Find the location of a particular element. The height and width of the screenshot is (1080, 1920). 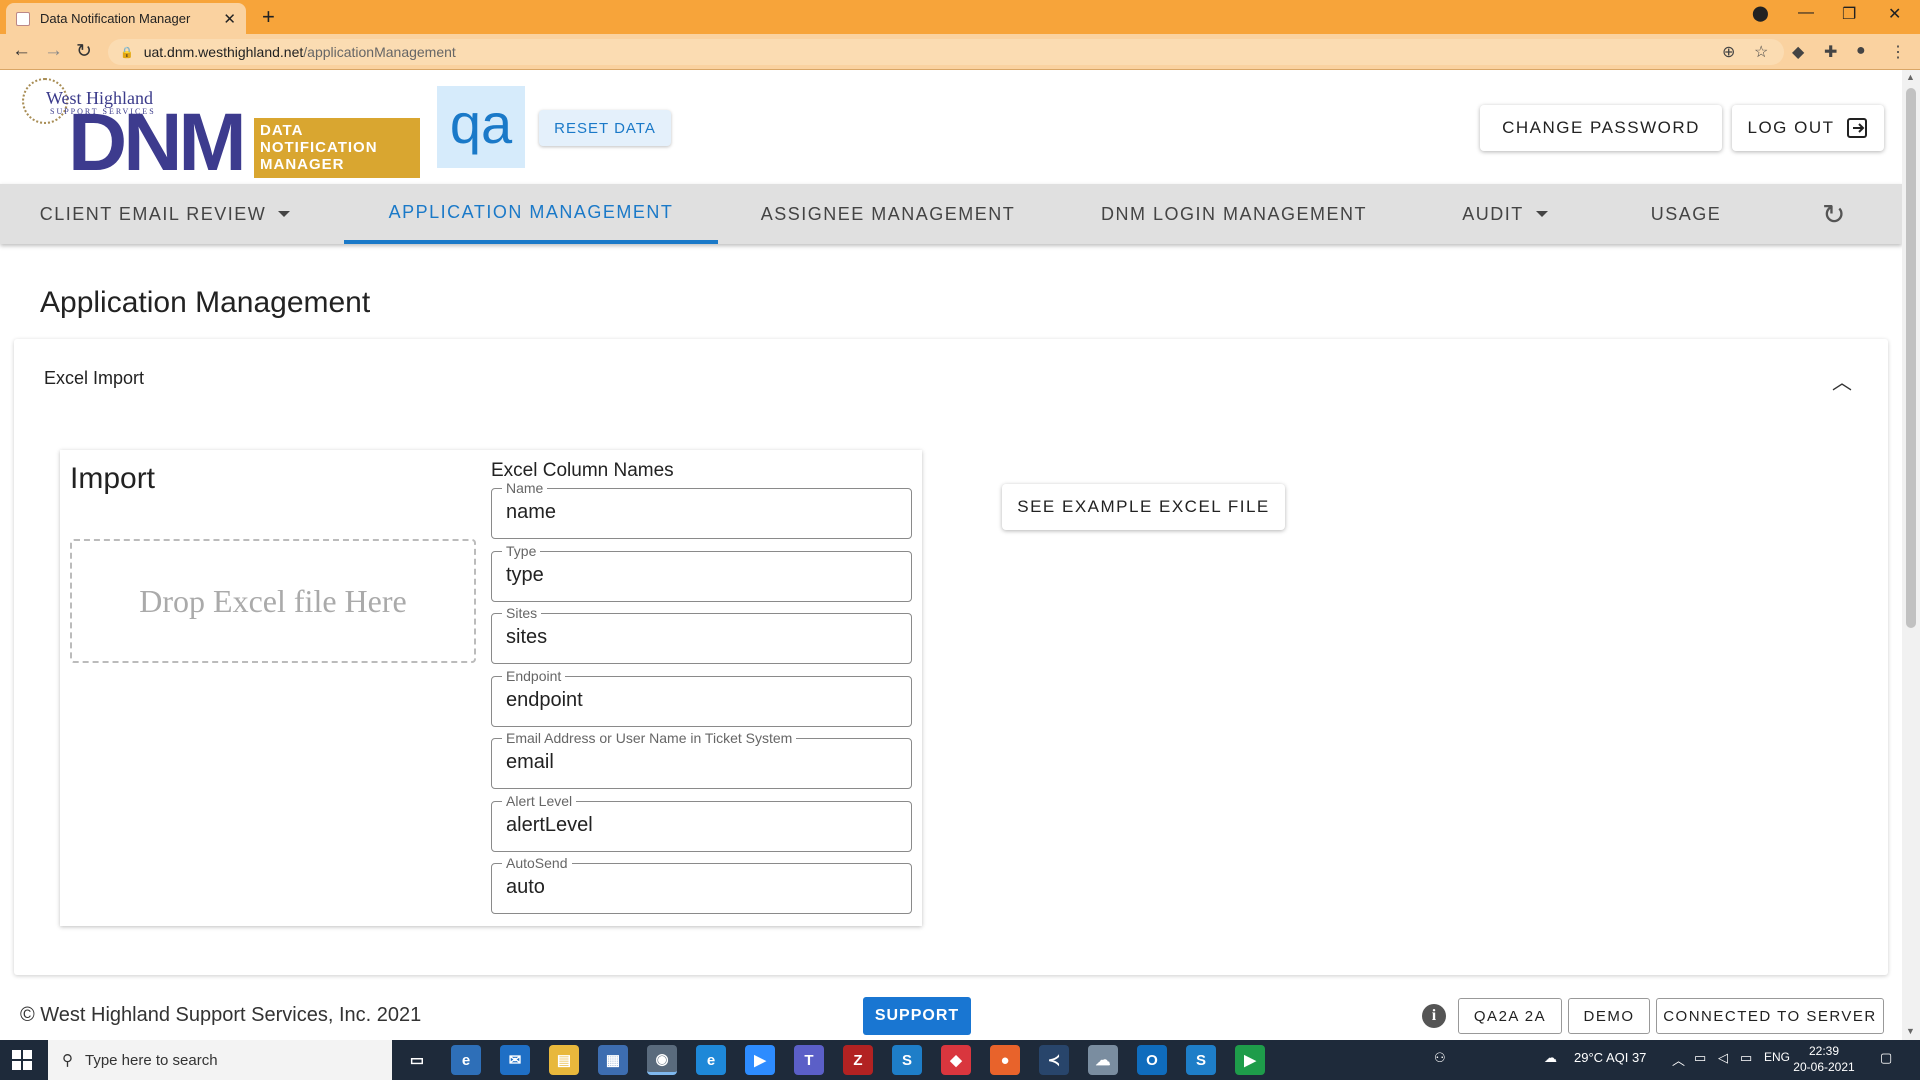

internet-explorer-icon: e is located at coordinates (711, 1060).